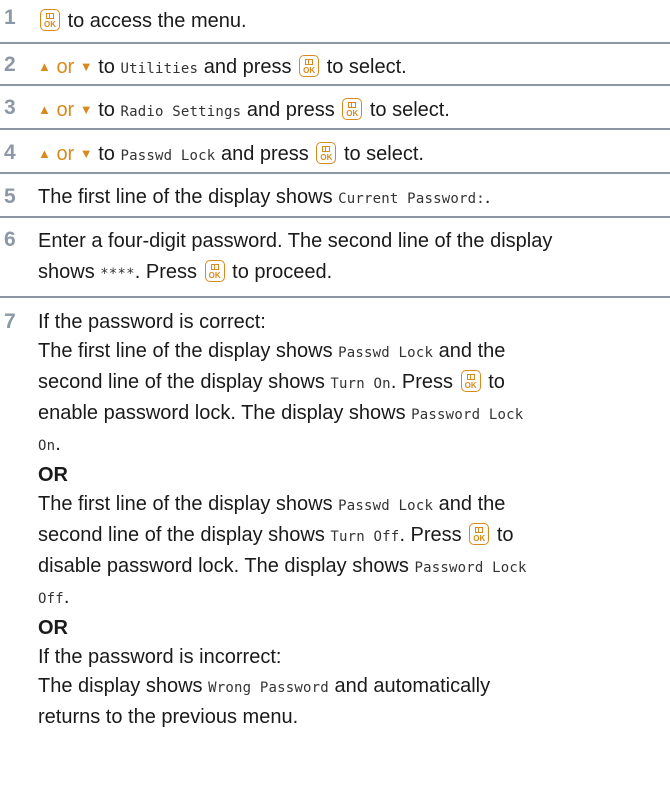 The image size is (670, 787). I want to click on display-text: Off, so click(51, 599).